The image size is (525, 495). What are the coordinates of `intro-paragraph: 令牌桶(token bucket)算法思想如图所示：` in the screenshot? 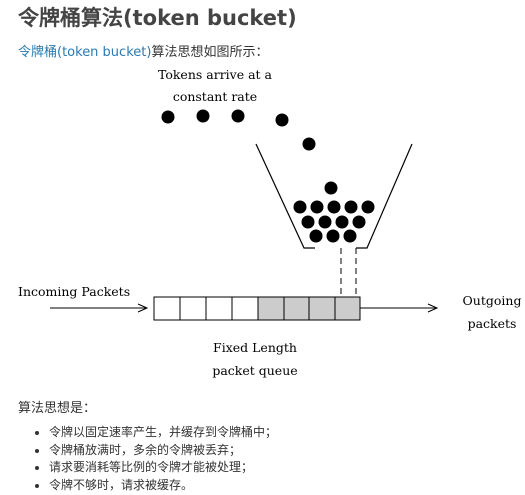 It's located at (143, 50).